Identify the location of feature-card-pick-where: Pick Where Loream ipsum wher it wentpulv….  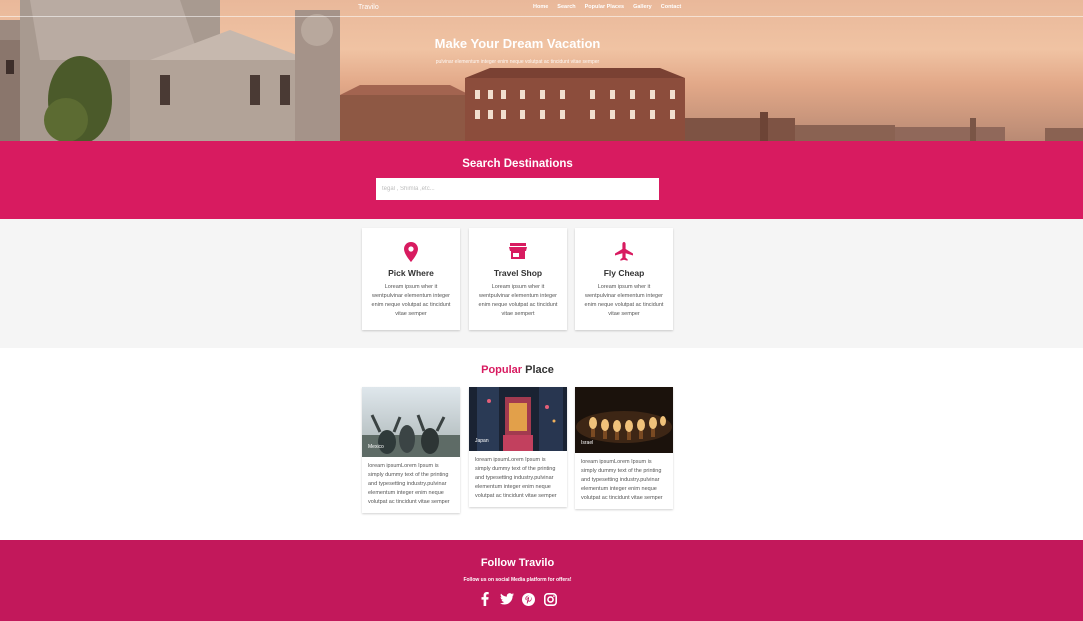
(411, 279).